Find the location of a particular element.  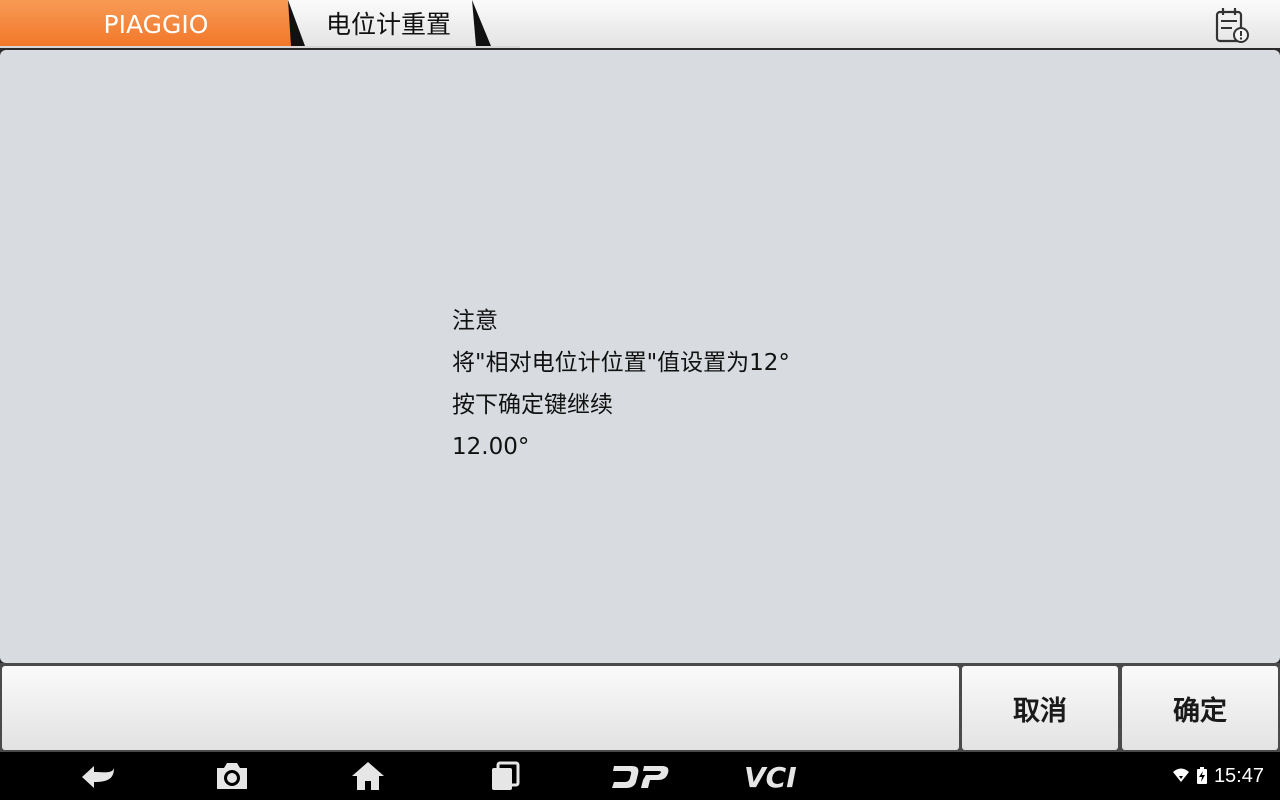

message-title: 注意 is located at coordinates (475, 321).